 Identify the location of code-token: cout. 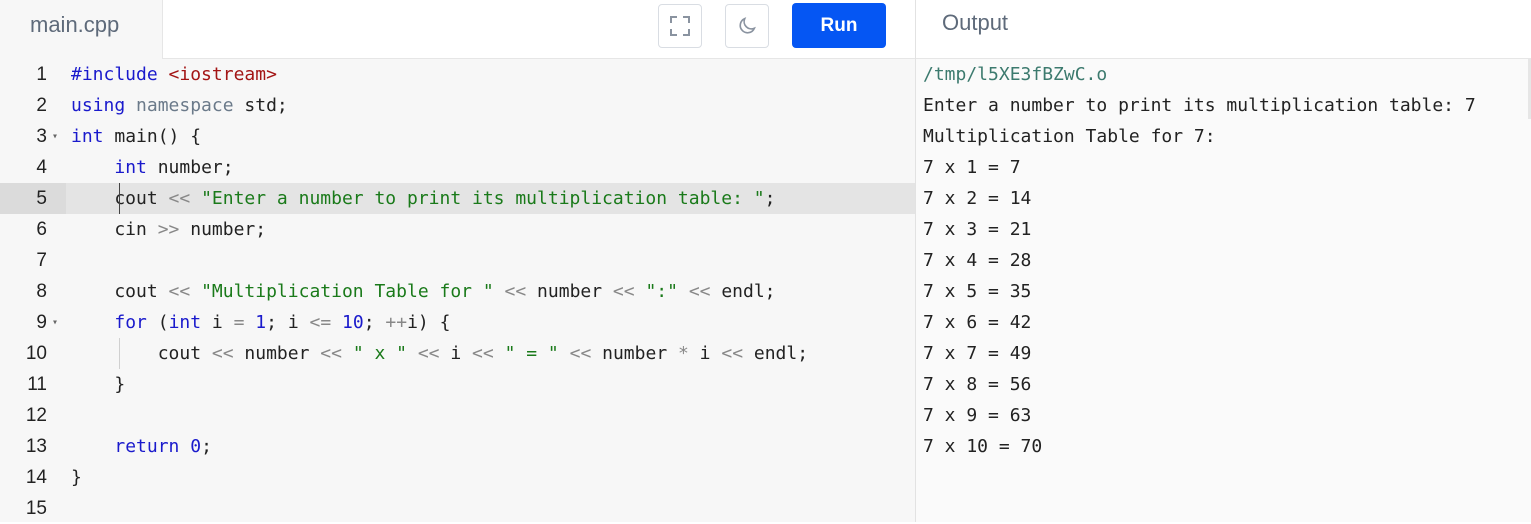
(141, 353).